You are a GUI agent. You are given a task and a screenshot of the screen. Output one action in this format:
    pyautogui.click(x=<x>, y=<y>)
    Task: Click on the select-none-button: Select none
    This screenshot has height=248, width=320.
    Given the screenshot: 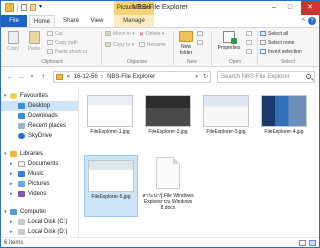 What is the action you would take?
    pyautogui.click(x=277, y=43)
    